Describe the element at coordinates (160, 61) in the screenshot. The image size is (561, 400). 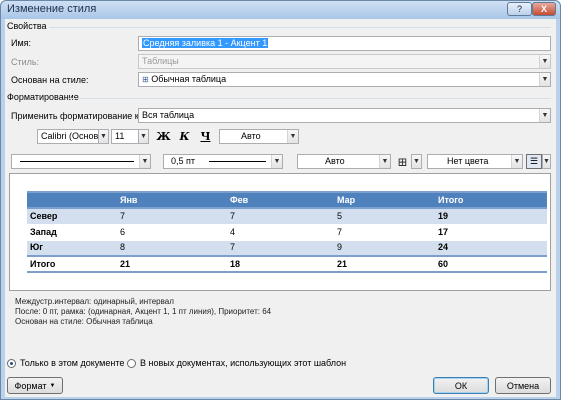
I see `style-type-value: Таблицы` at that location.